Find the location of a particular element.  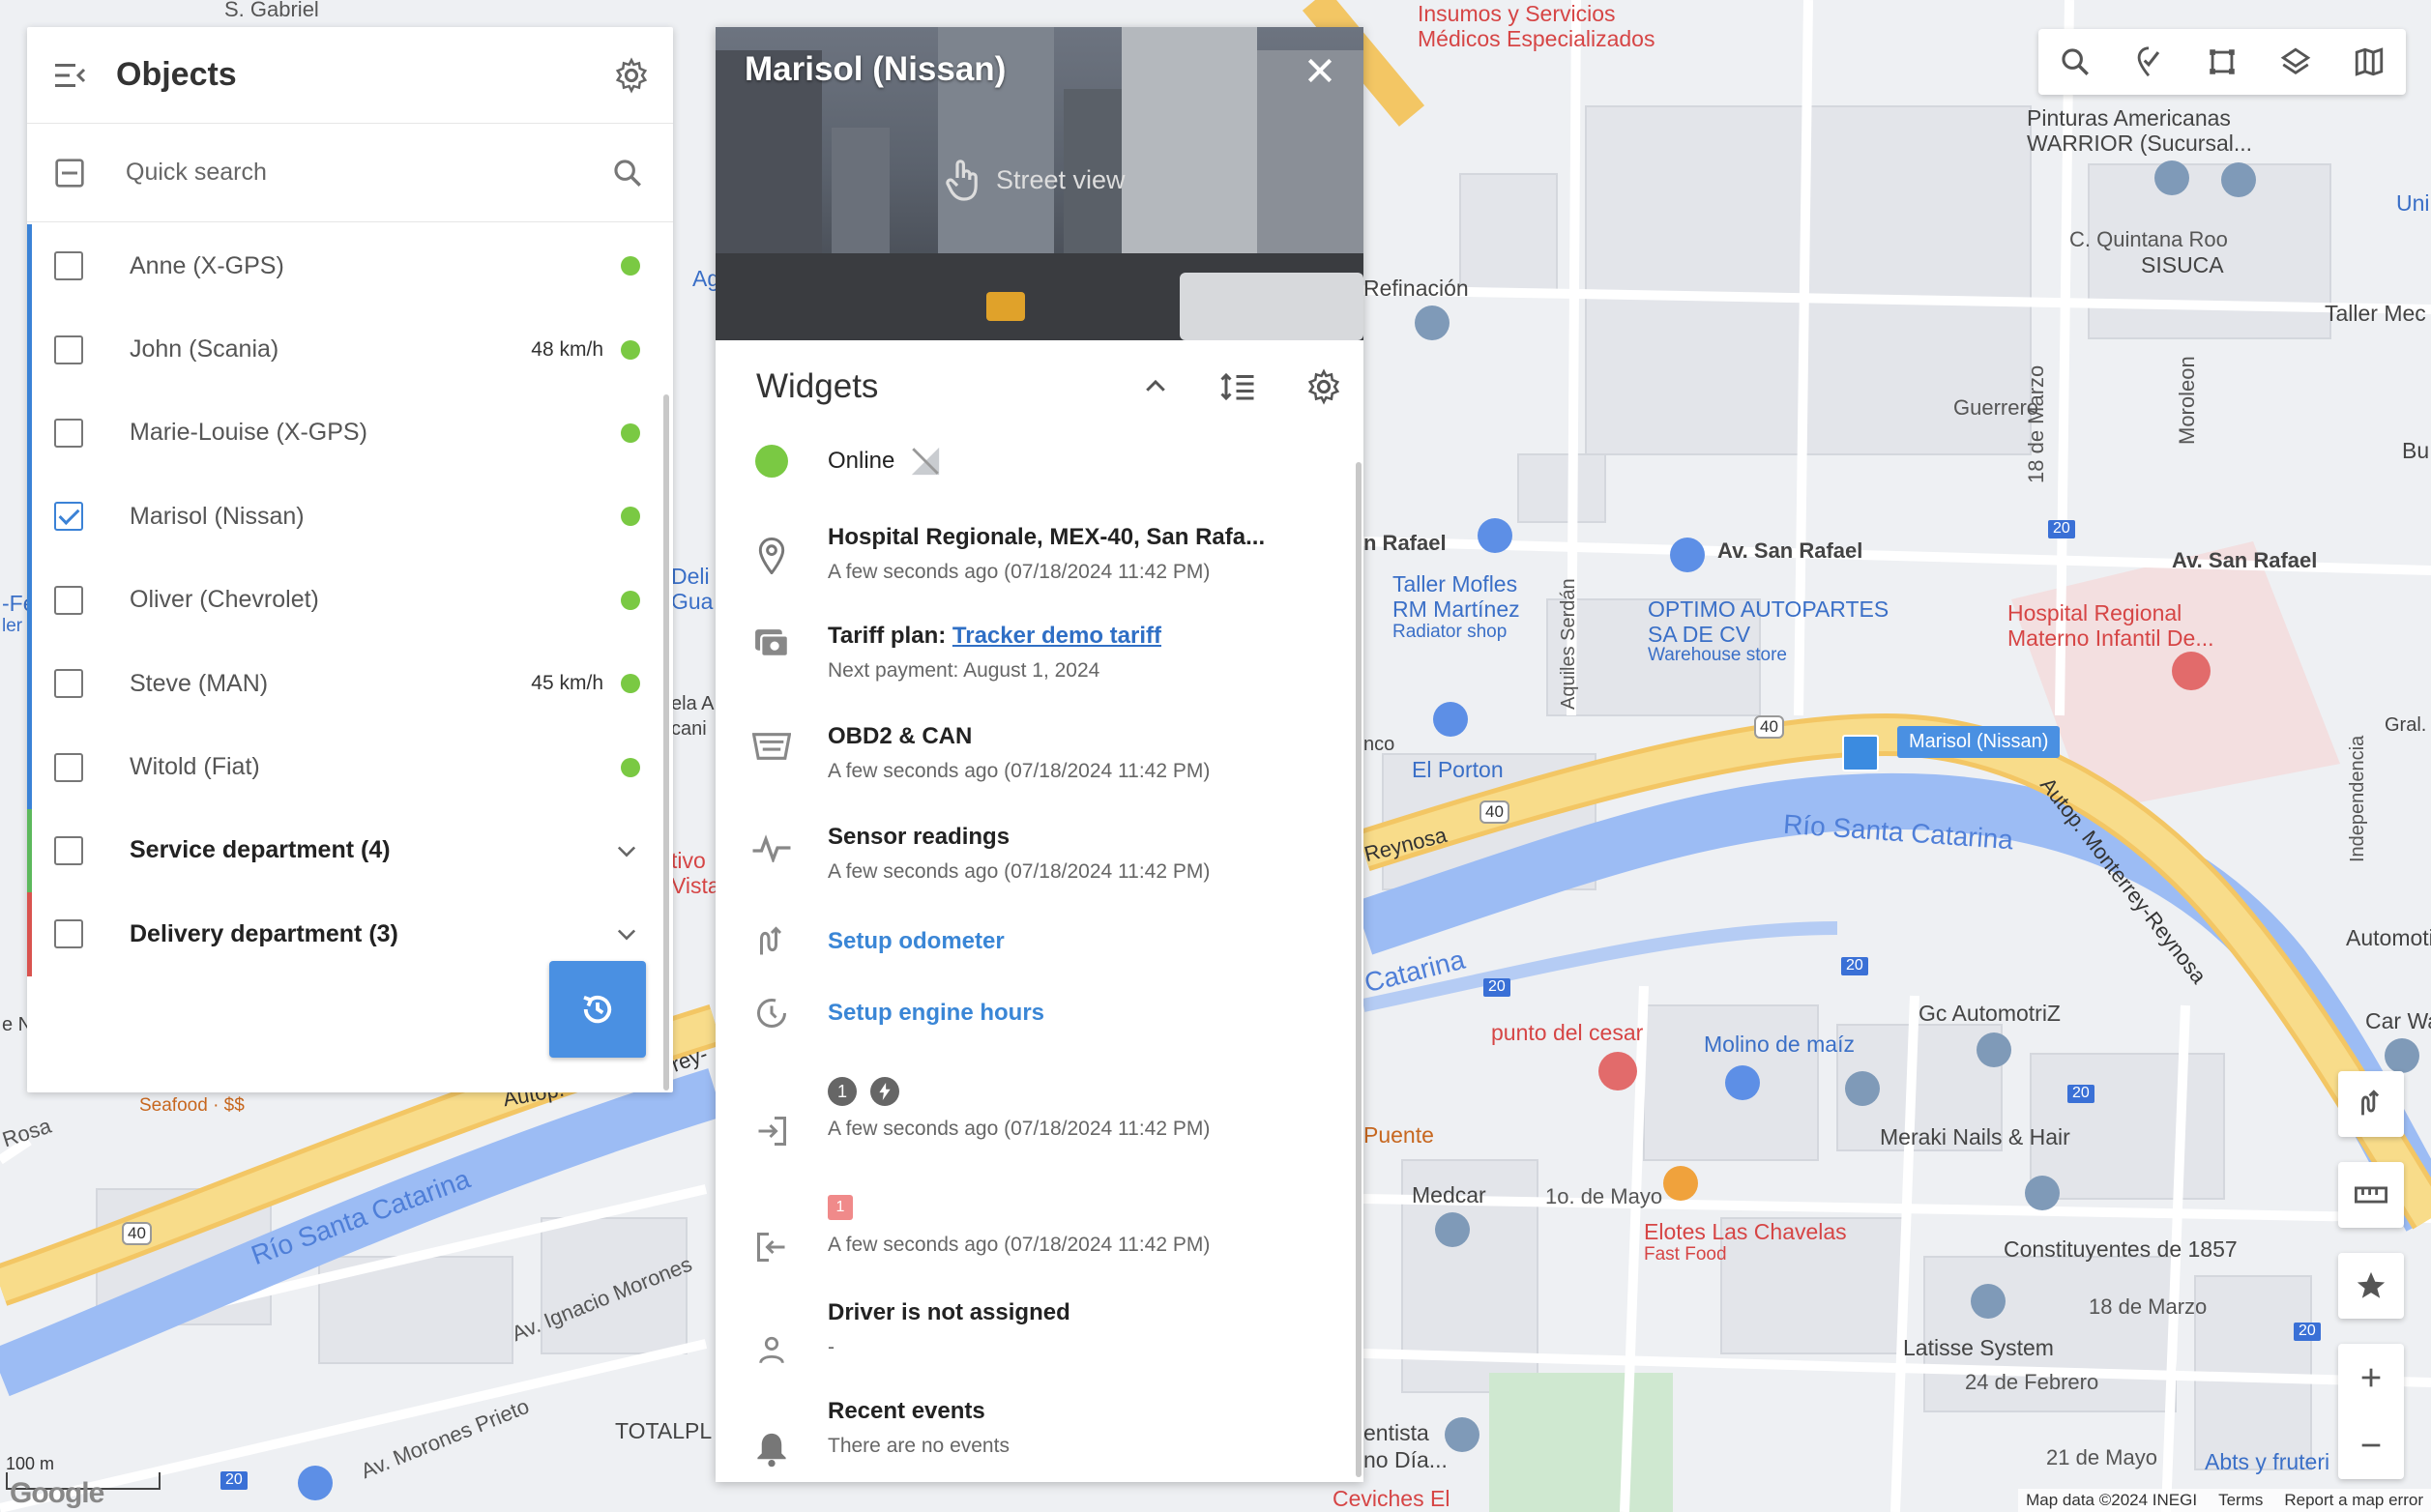

driver-widget: Driver is not assigned - is located at coordinates (1025, 1333).